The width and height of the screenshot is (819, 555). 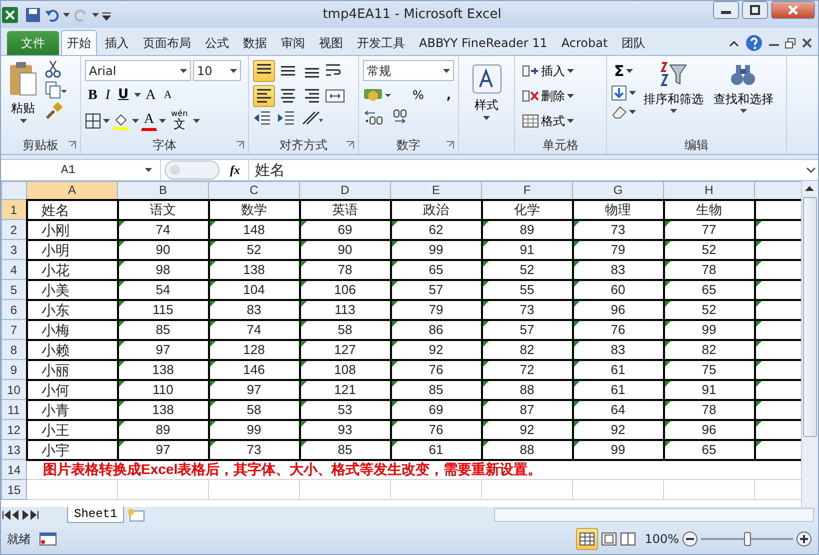 I want to click on paste-button: 粘贴, so click(x=23, y=95).